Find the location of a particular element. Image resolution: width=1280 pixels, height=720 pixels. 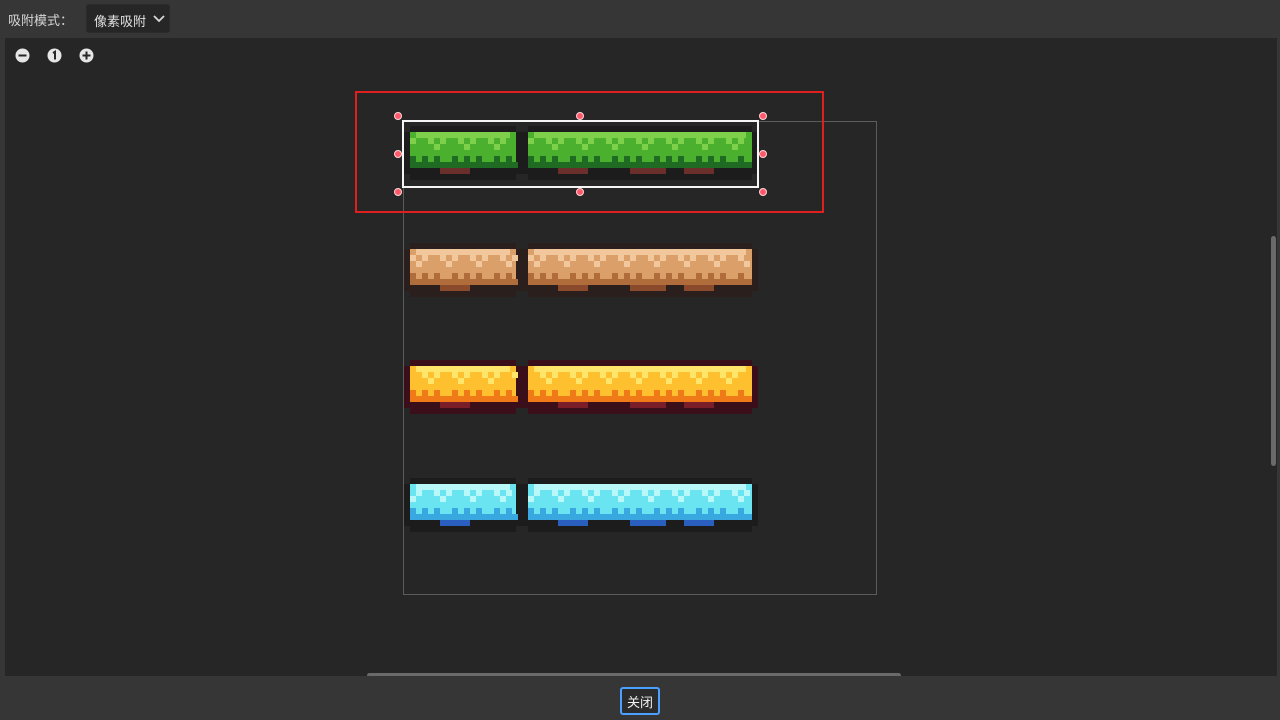

resize-handle-top is located at coordinates (580, 116).